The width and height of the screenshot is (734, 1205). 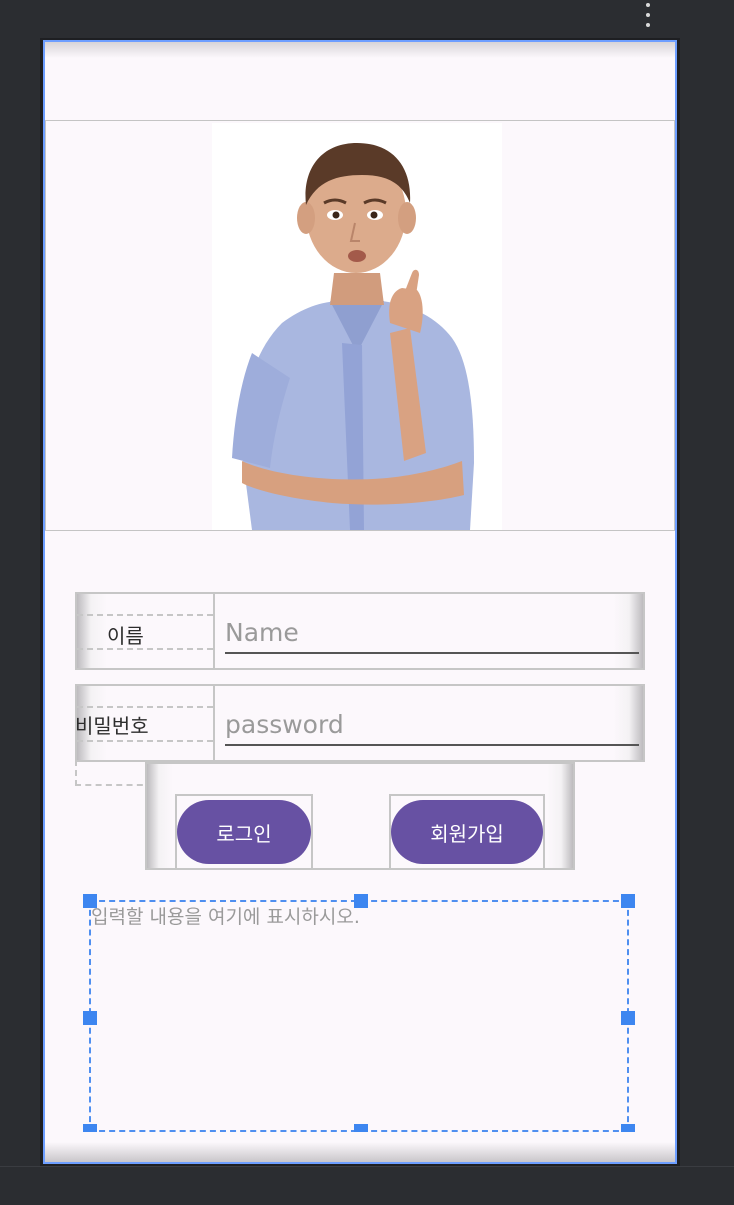 I want to click on name-label-bounds, so click(x=145, y=632).